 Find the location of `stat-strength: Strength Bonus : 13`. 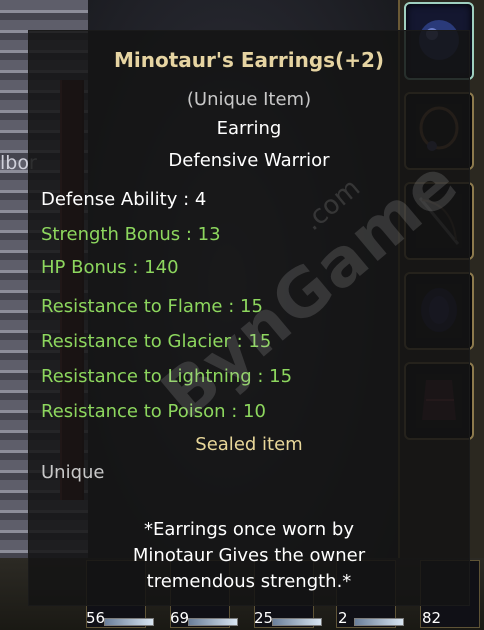

stat-strength: Strength Bonus : 13 is located at coordinates (131, 234).